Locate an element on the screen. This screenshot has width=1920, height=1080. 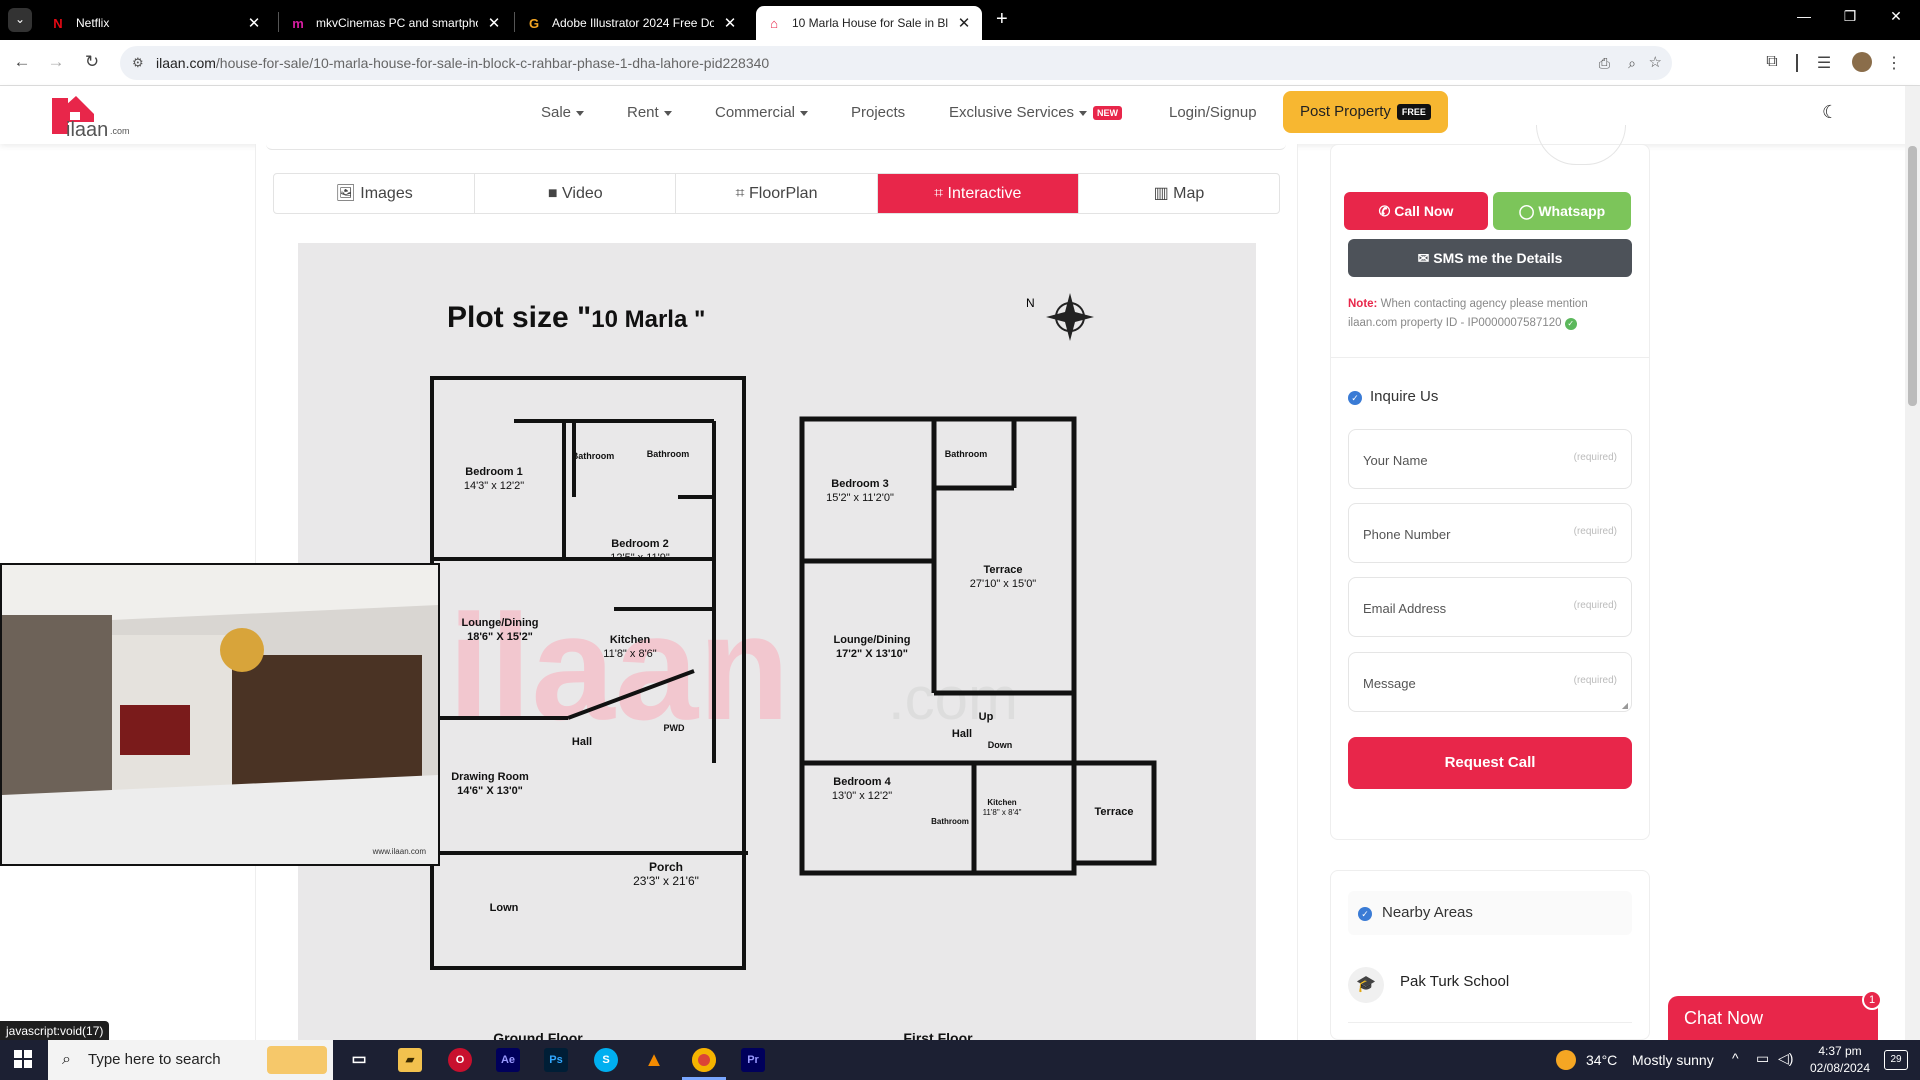
profile-avatar is located at coordinates (1862, 62).